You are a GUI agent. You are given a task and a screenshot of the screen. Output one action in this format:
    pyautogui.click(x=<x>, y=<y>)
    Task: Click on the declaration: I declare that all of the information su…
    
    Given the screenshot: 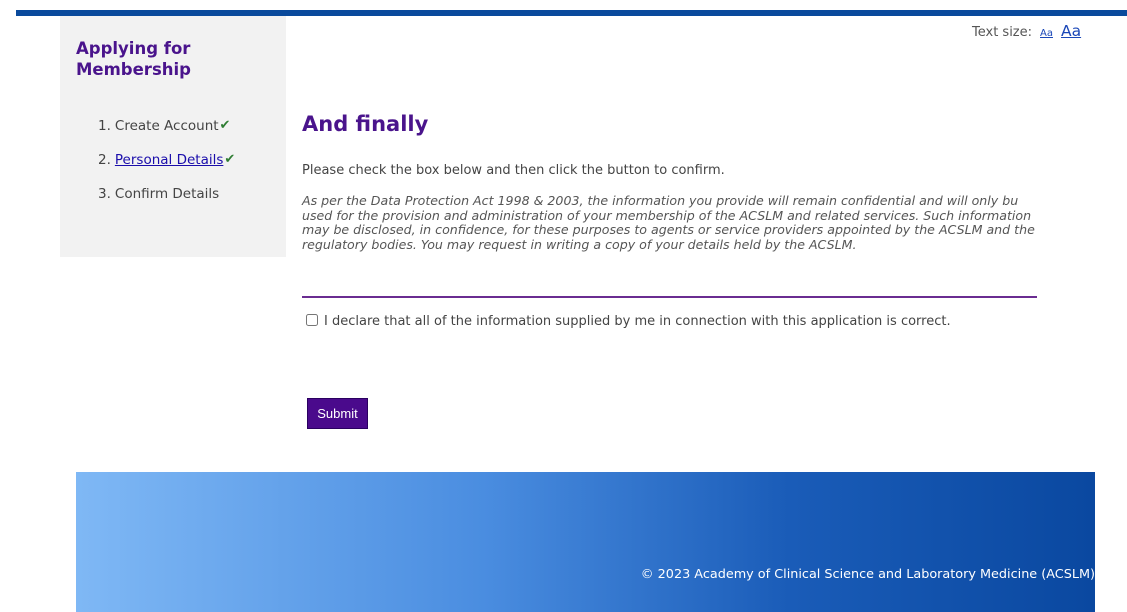 What is the action you would take?
    pyautogui.click(x=656, y=322)
    